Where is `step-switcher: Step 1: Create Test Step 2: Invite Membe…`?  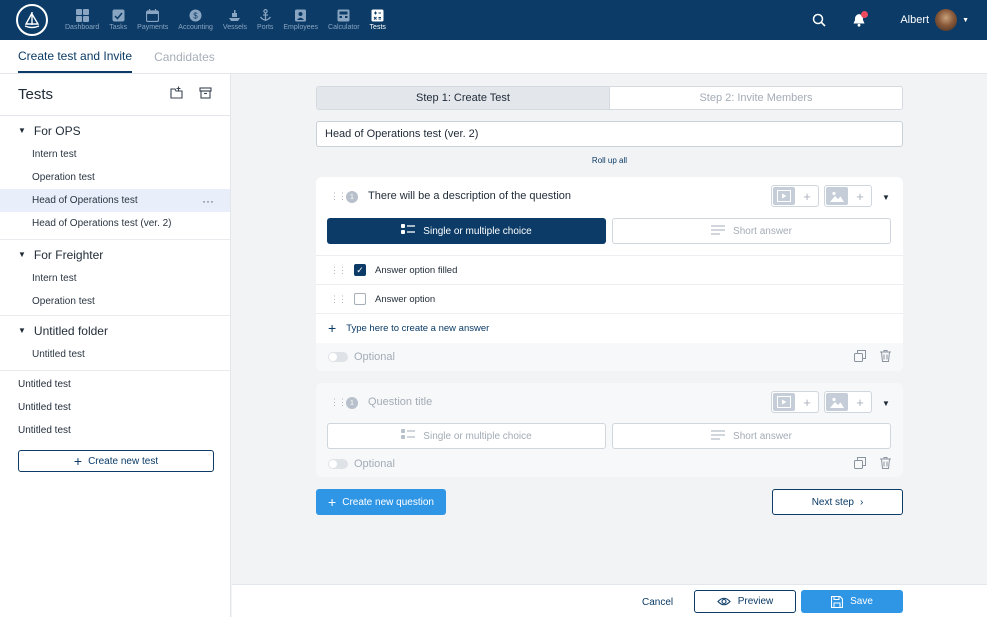
step-switcher: Step 1: Create Test Step 2: Invite Membe… is located at coordinates (609, 98).